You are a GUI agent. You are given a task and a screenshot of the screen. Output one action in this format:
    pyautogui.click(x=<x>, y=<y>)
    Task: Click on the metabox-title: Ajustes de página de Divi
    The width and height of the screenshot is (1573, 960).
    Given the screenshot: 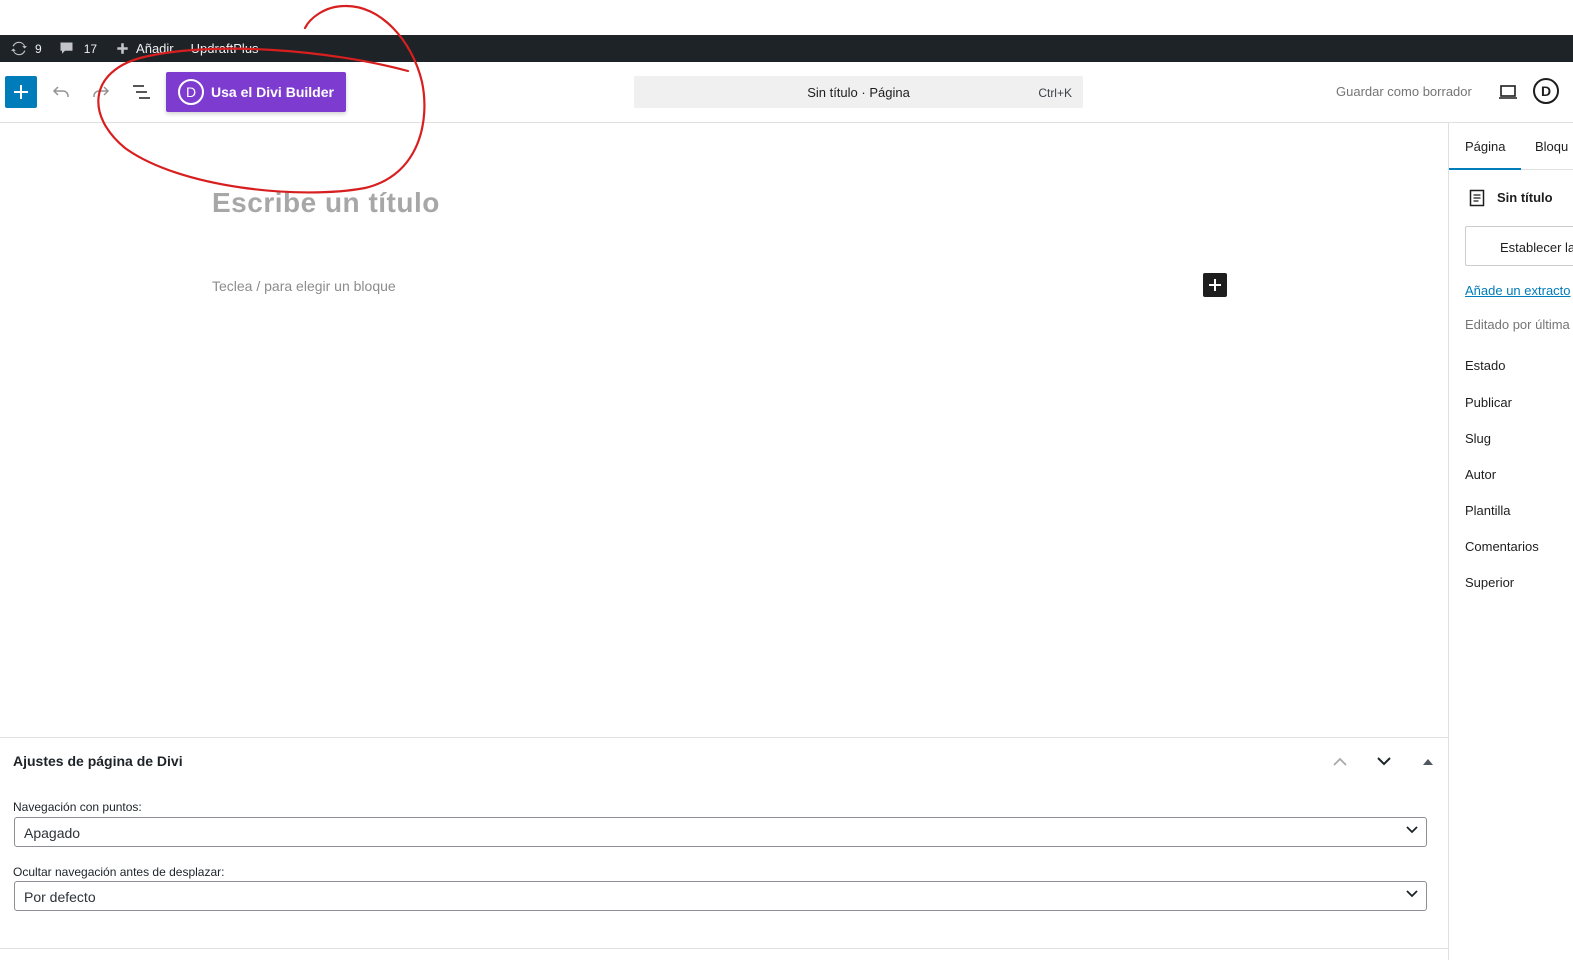 What is the action you would take?
    pyautogui.click(x=98, y=761)
    